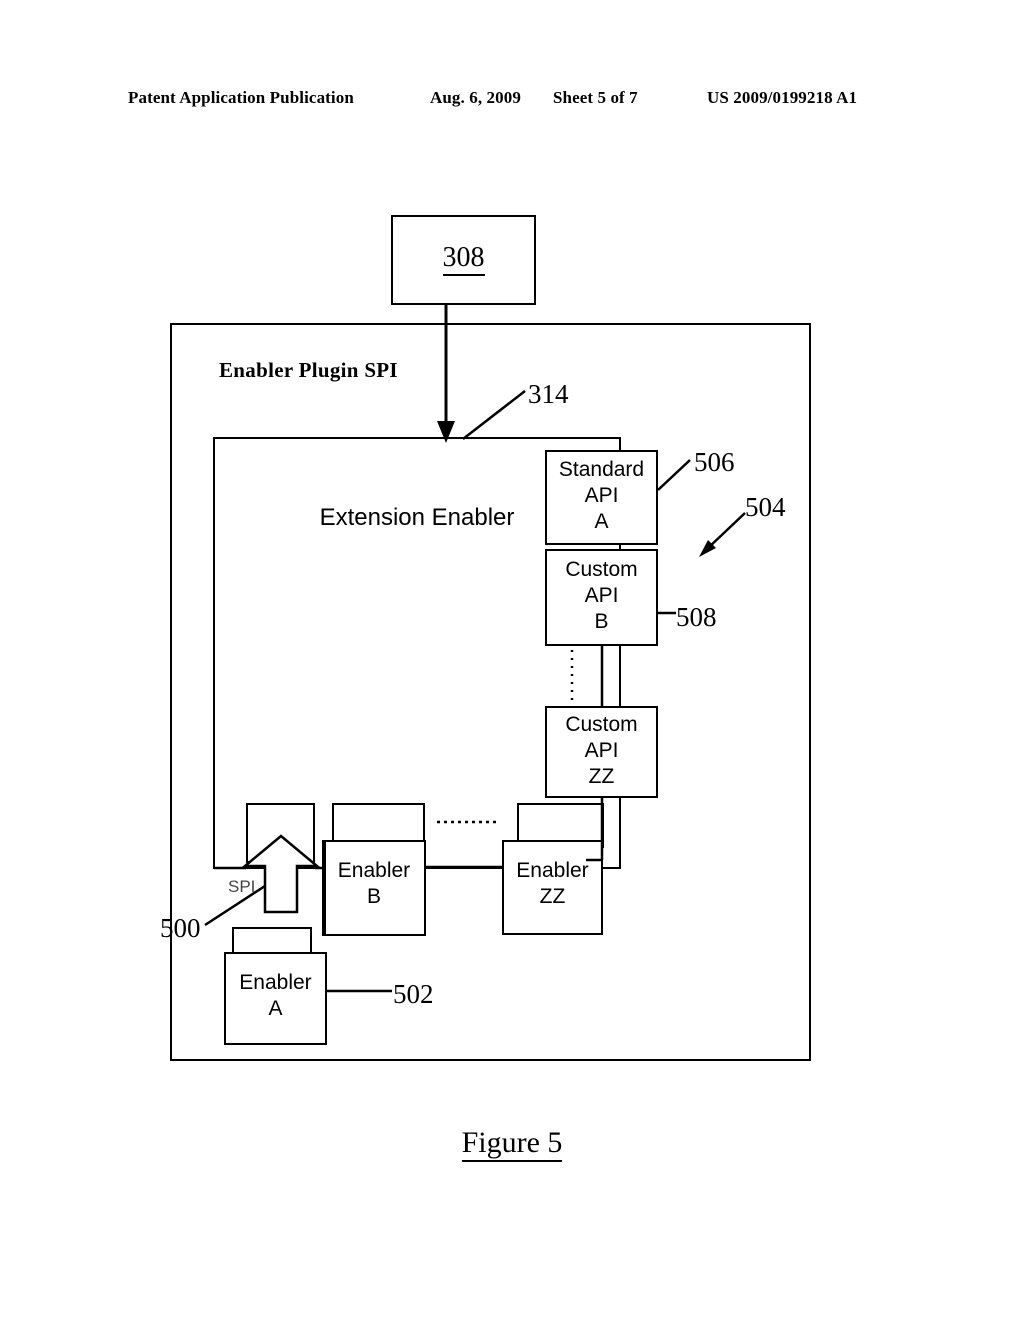 The image size is (1024, 1320). What do you see at coordinates (242, 886) in the screenshot?
I see `spi-arrow-label: SPI` at bounding box center [242, 886].